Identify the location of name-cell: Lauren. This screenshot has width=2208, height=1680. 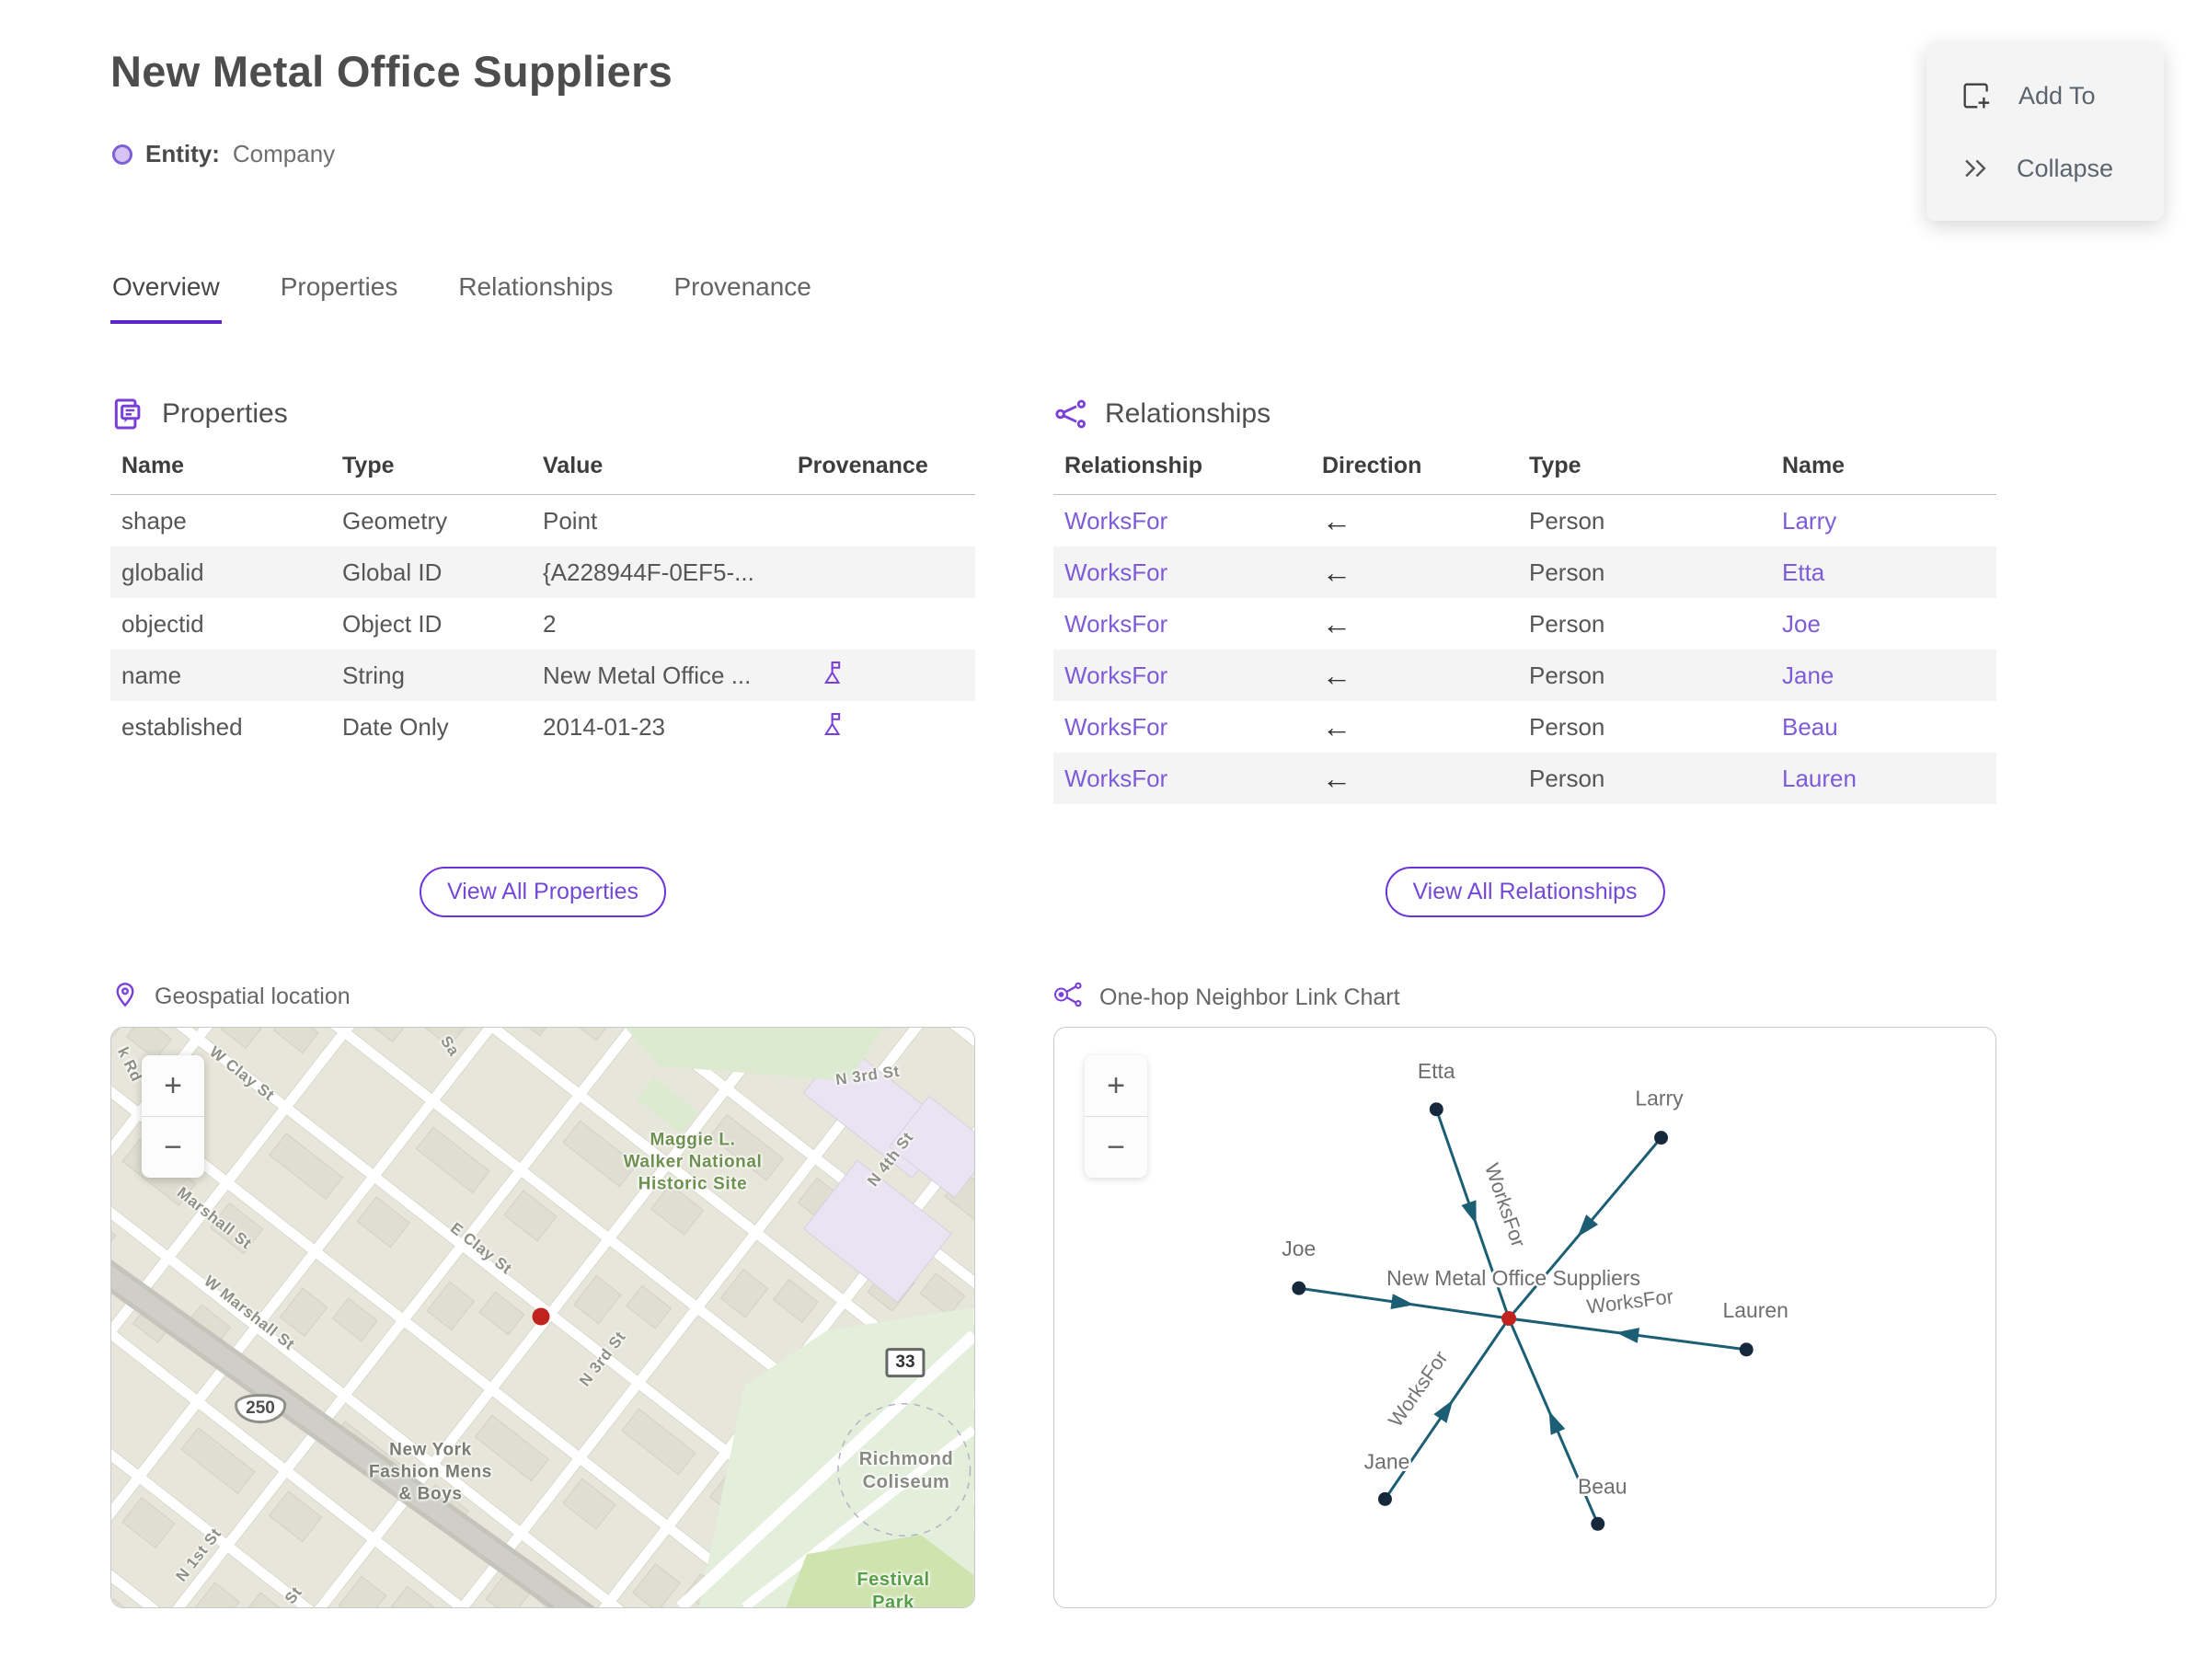
(1883, 778).